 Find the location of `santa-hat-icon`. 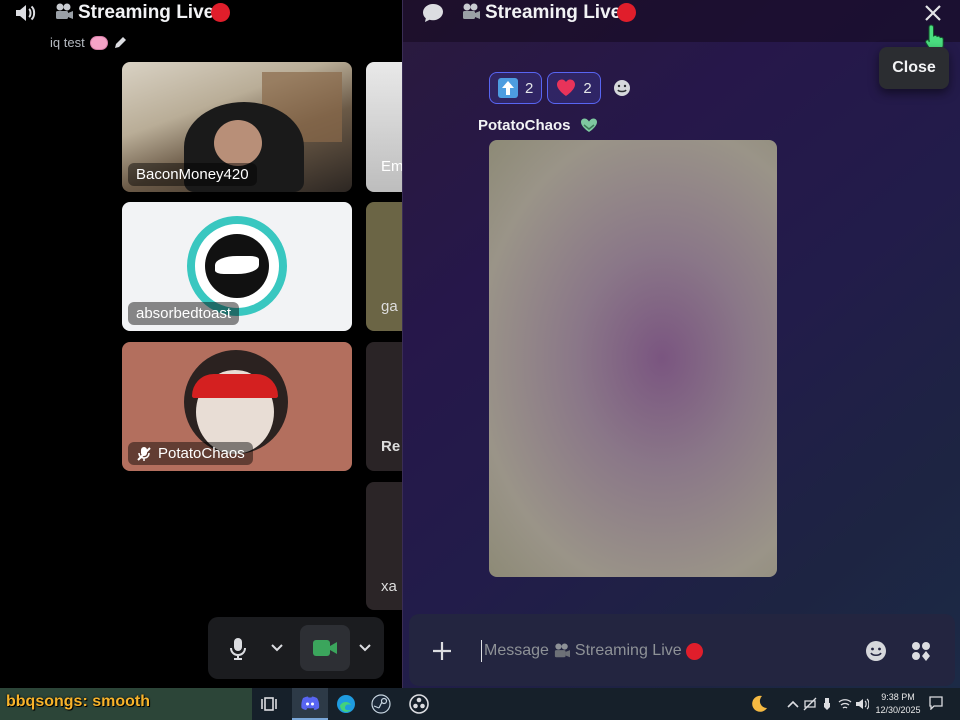

santa-hat-icon is located at coordinates (235, 386).